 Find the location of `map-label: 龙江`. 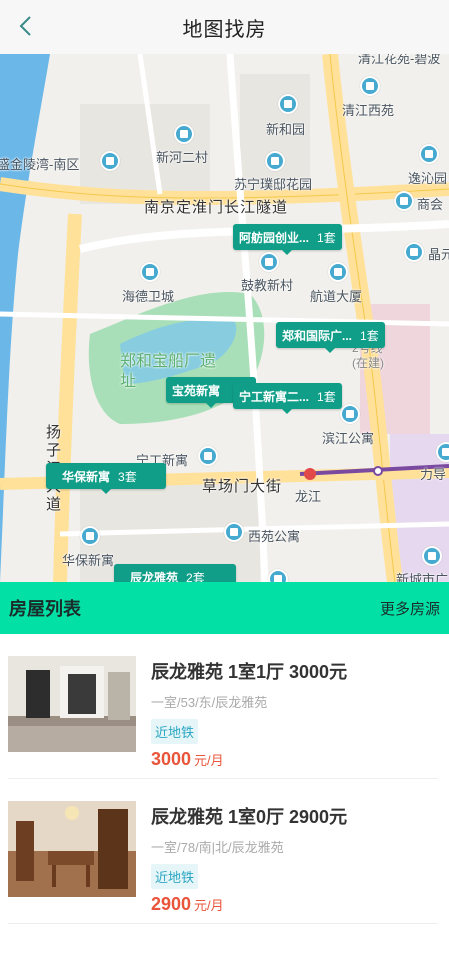

map-label: 龙江 is located at coordinates (308, 496).